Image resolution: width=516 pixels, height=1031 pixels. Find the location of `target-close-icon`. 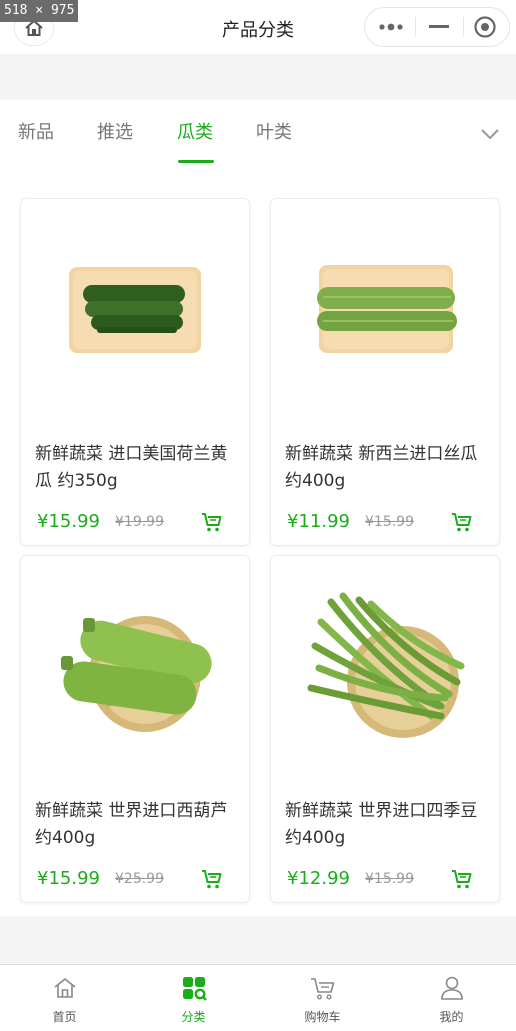

target-close-icon is located at coordinates (485, 27).